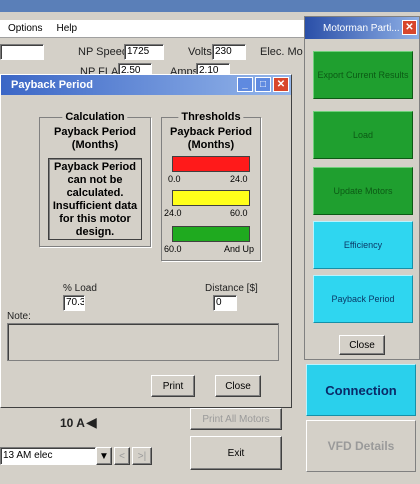  Describe the element at coordinates (363, 135) in the screenshot. I see `load-button: Load` at that location.